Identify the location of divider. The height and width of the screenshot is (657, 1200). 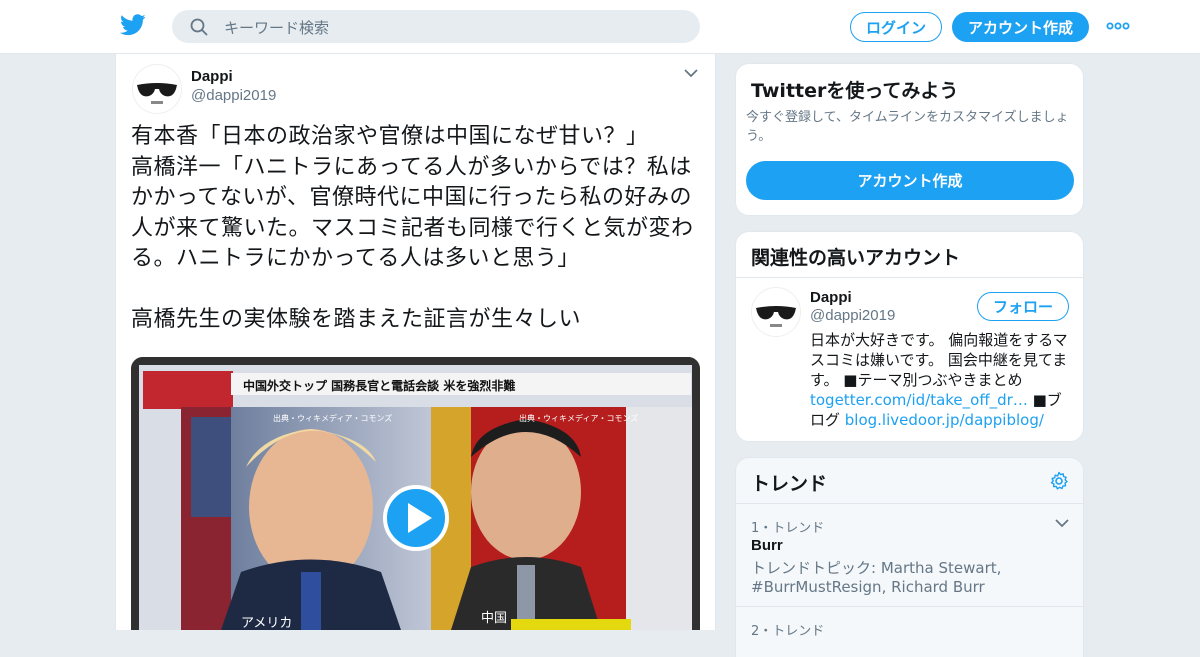
(909, 277).